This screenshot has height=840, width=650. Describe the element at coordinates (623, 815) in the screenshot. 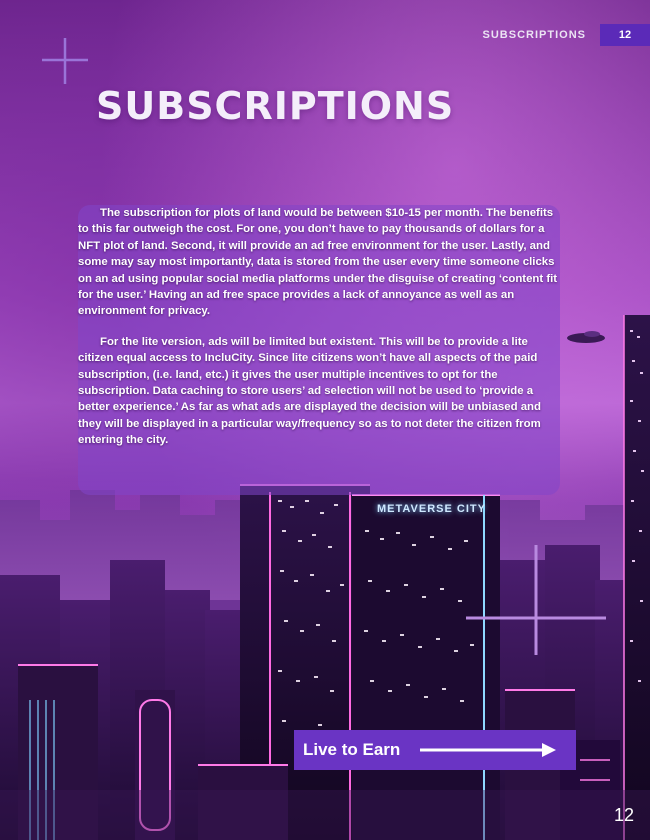

I see `page-number: 12` at that location.